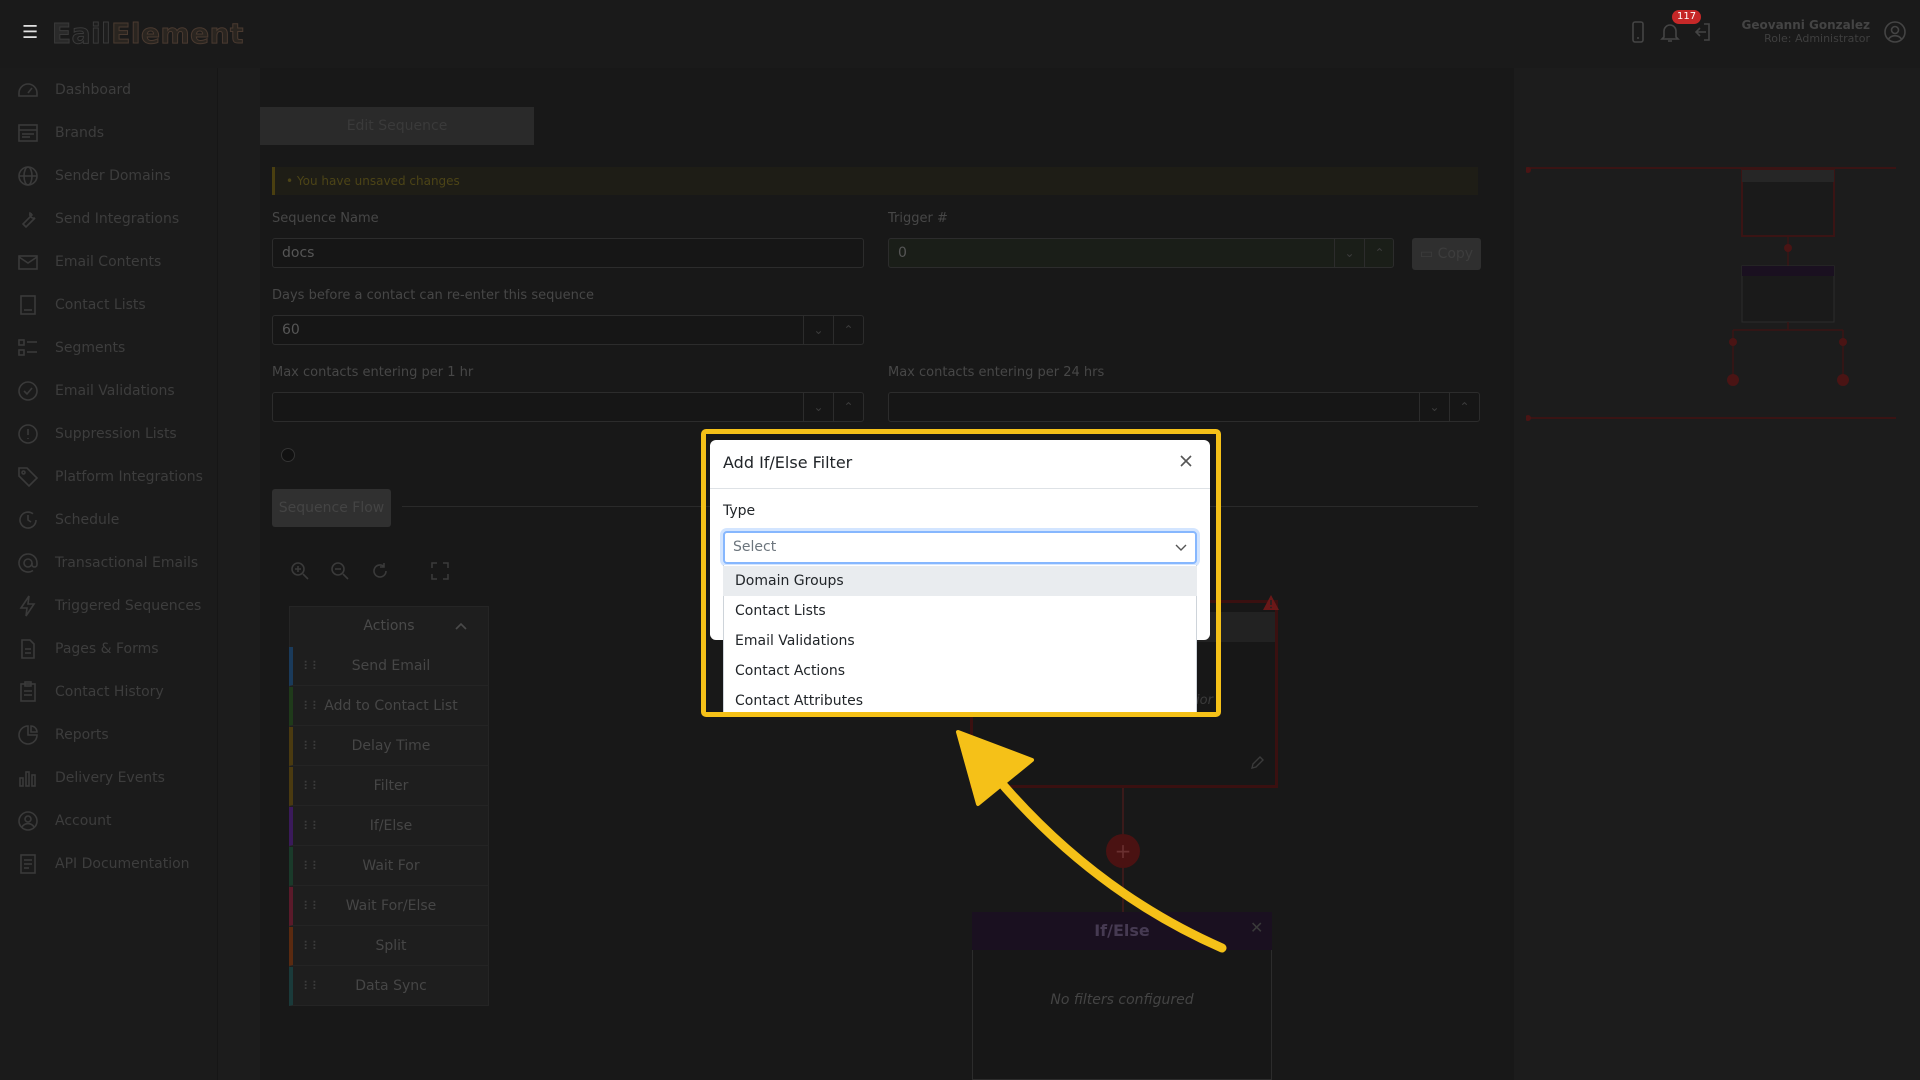 The height and width of the screenshot is (1080, 1920). I want to click on sidebar-item-label: Segments, so click(90, 348).